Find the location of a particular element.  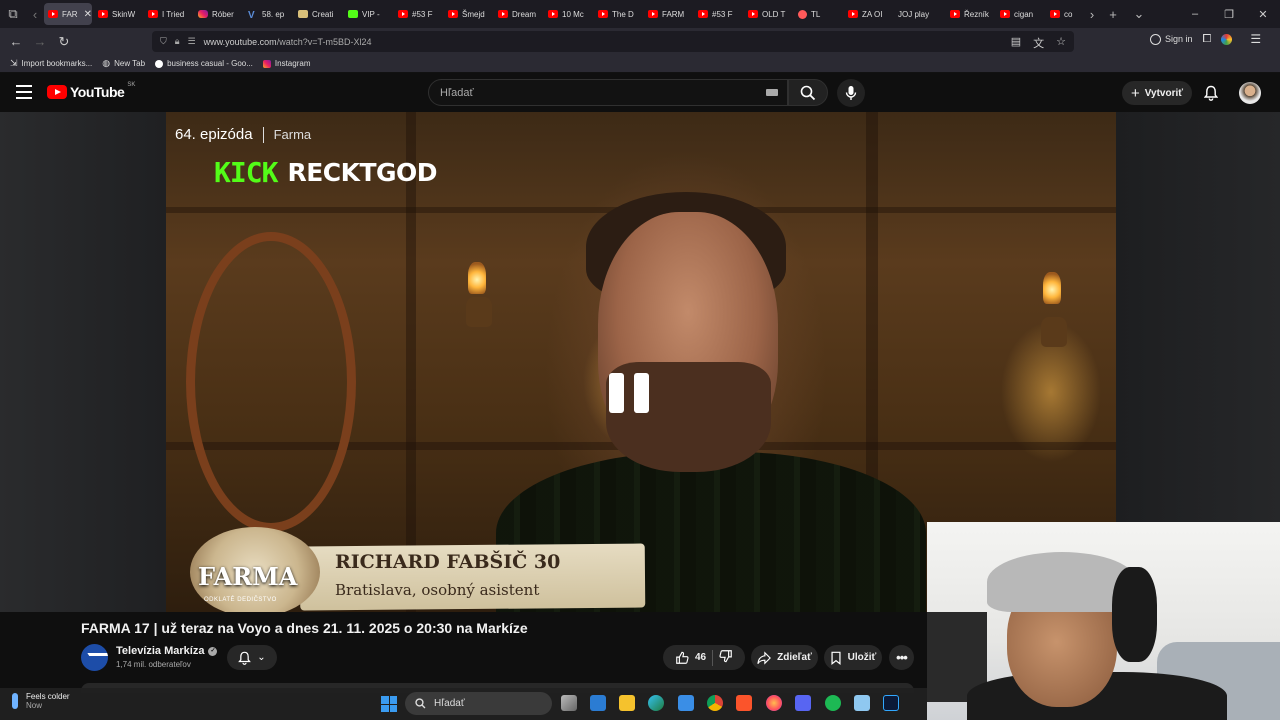

browser-tab: TL is located at coordinates (818, 14).